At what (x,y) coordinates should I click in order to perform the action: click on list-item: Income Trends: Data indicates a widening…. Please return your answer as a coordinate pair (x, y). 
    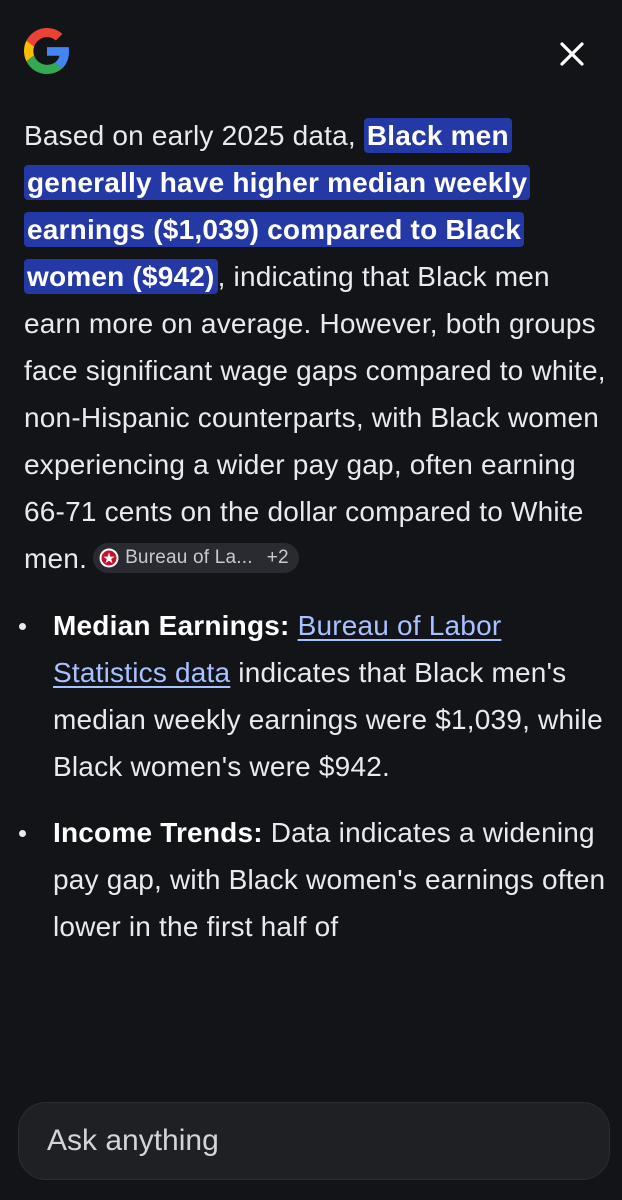
    Looking at the image, I should click on (314, 879).